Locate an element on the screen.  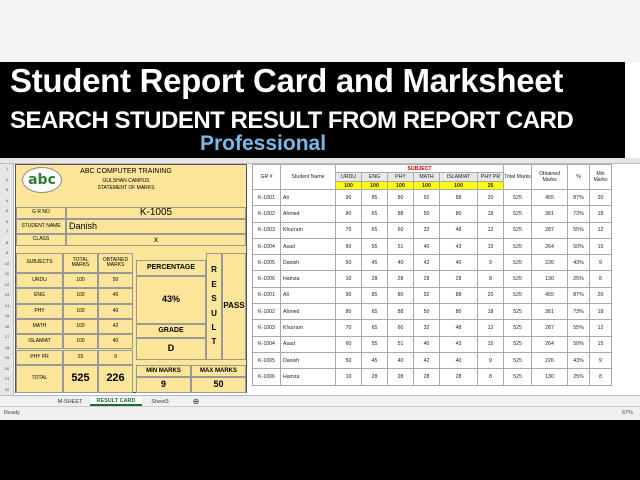
table-cell: K-1005 is located at coordinates (266, 360).